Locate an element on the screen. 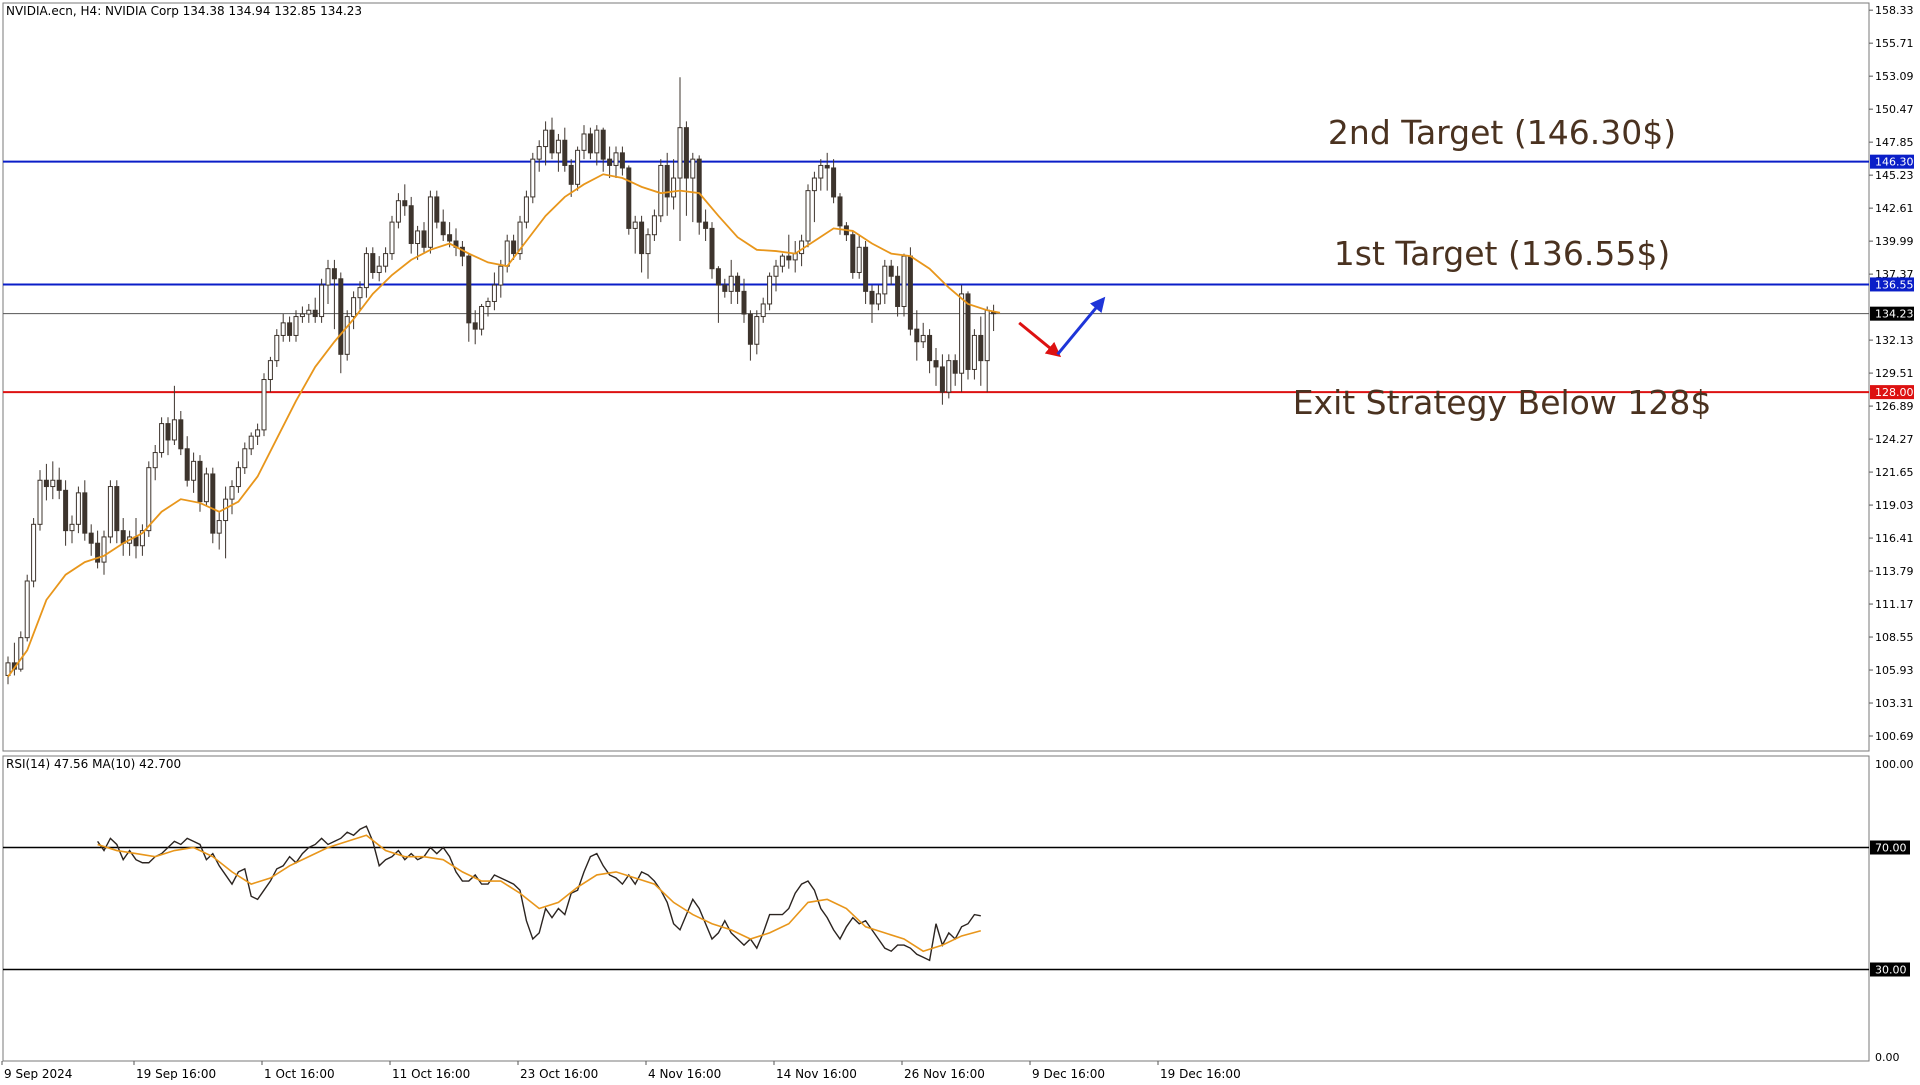  price-tick-label-5: 145.23 is located at coordinates (1894, 175).